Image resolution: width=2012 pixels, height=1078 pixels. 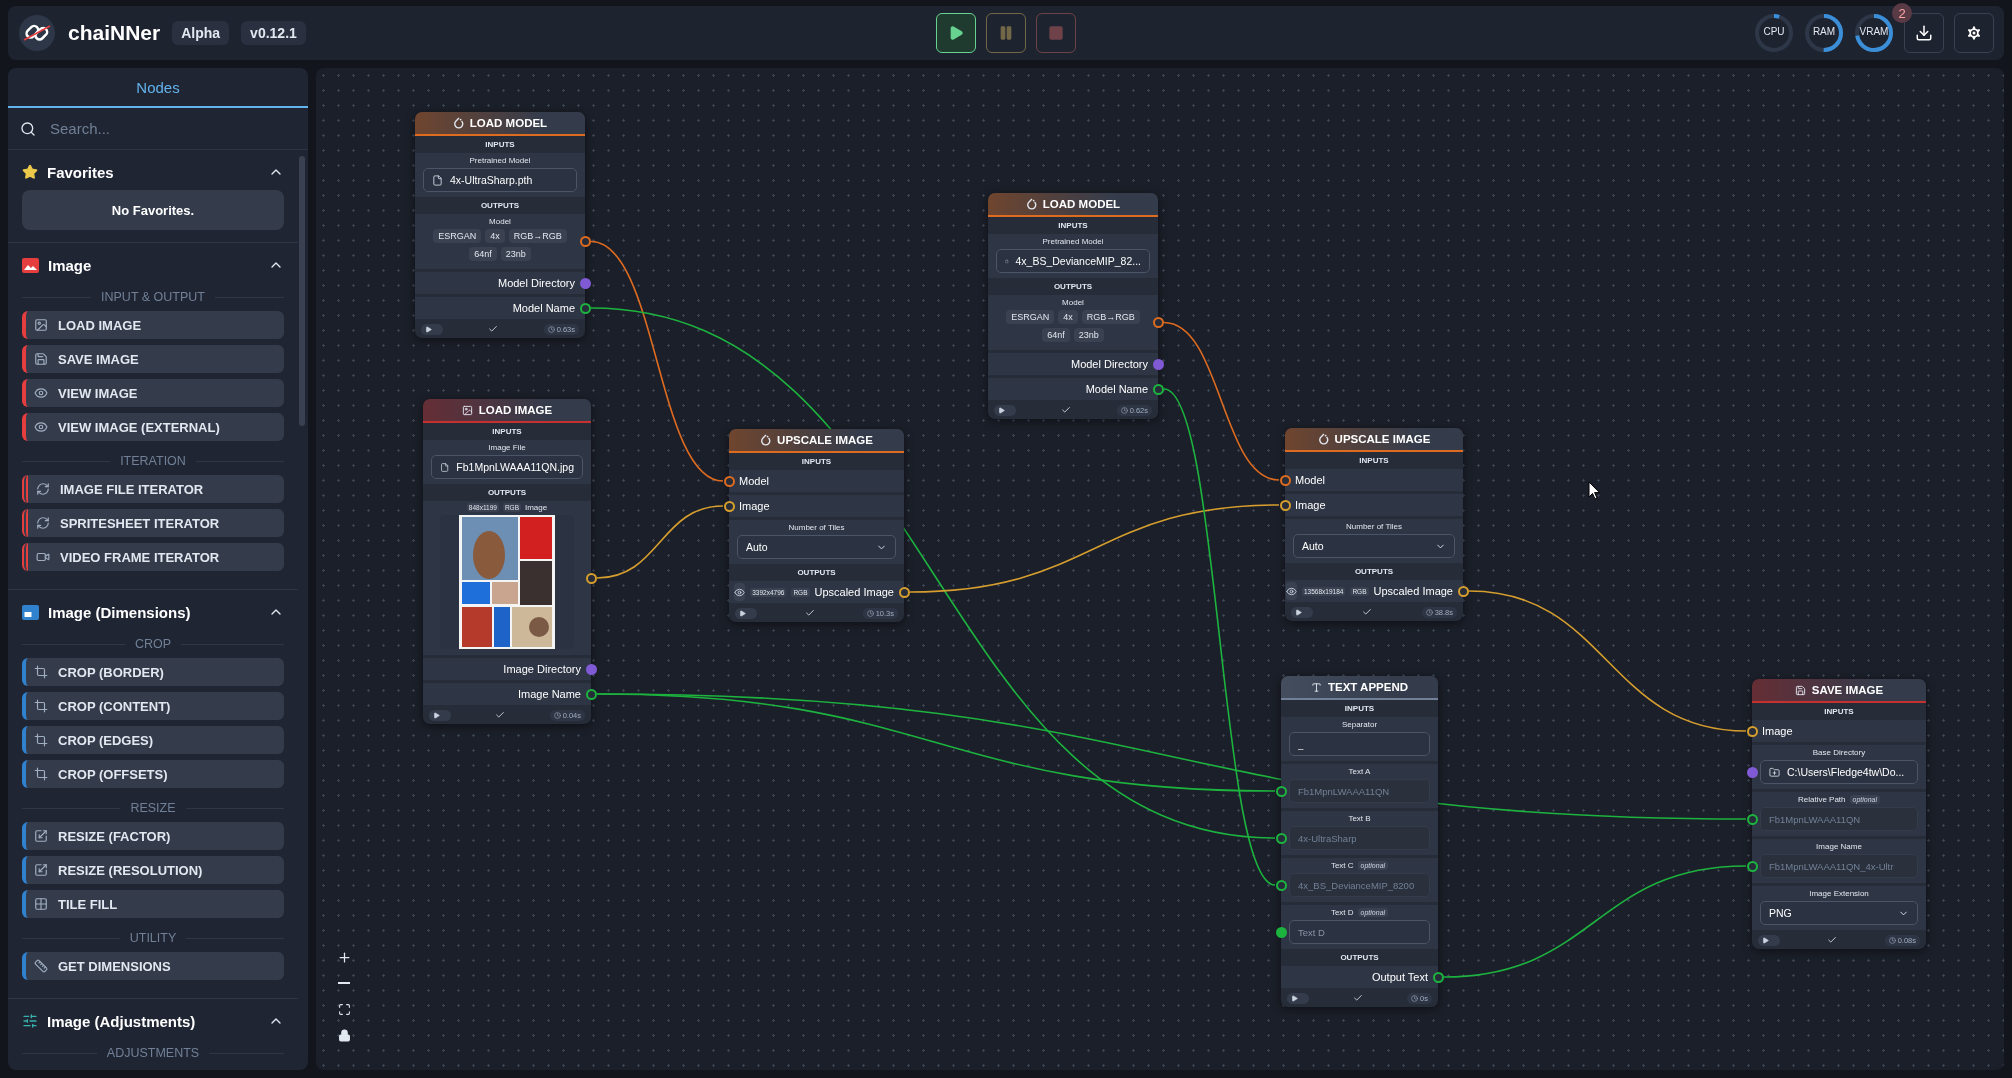 I want to click on node-item: VIEW IMAGE, so click(x=153, y=393).